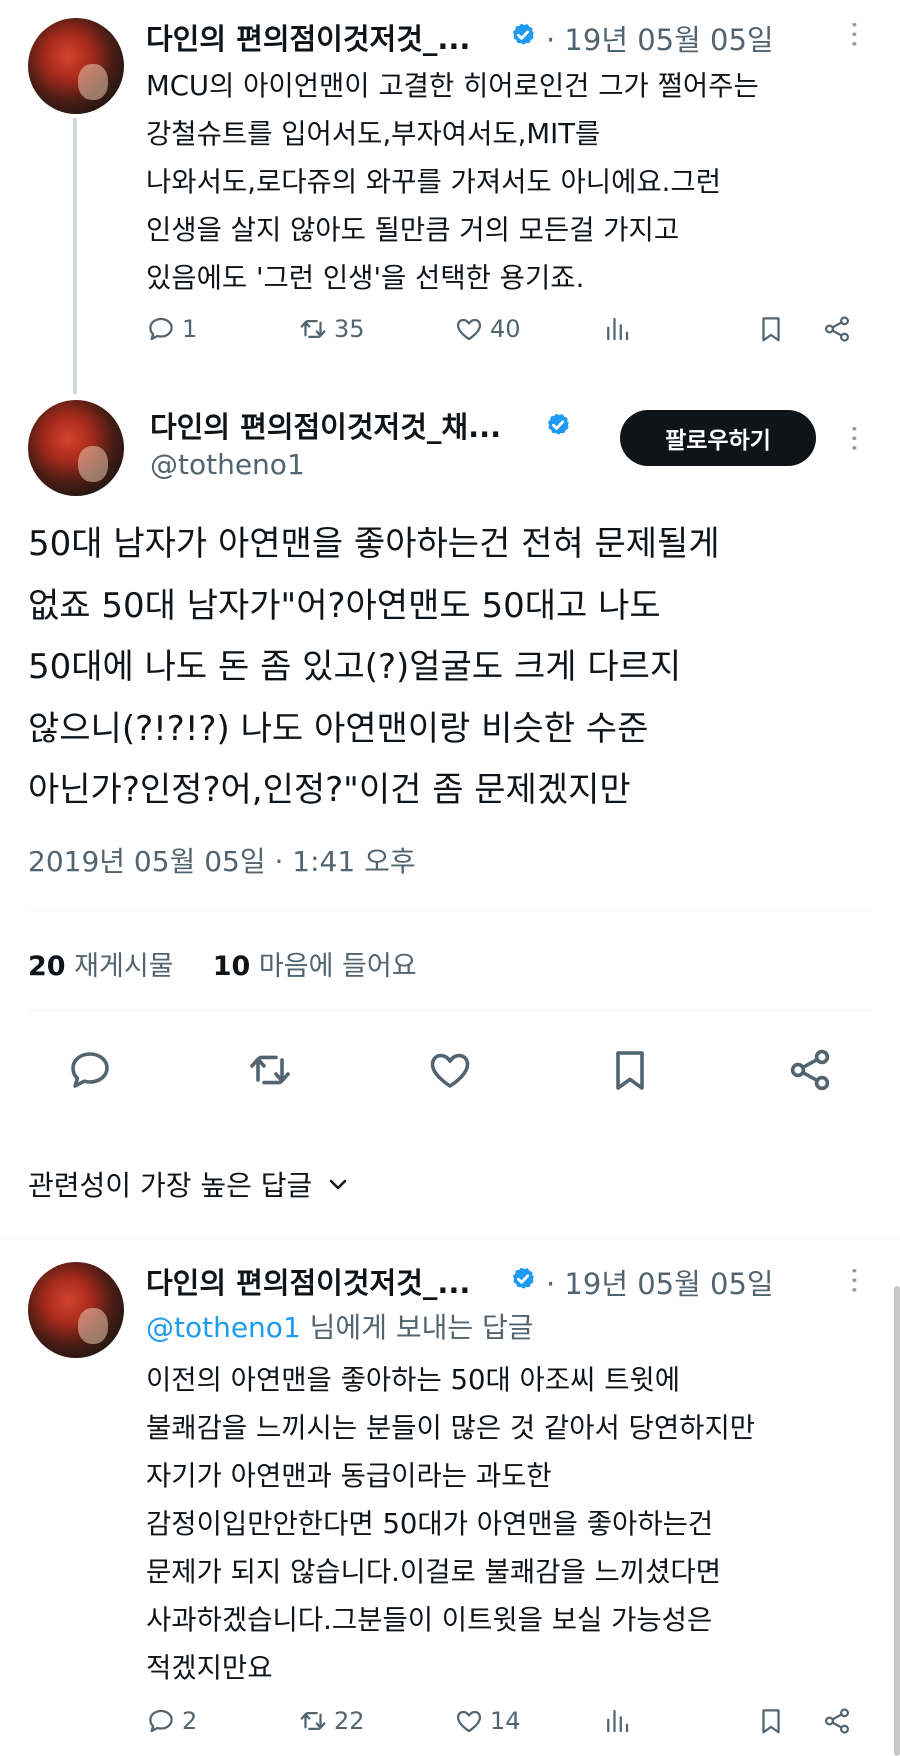 The height and width of the screenshot is (1756, 900). Describe the element at coordinates (355, 667) in the screenshot. I see `tweet-text-line: 50대에 나도 돈 좀 있고(?)얼굴도 크게 다르지` at that location.